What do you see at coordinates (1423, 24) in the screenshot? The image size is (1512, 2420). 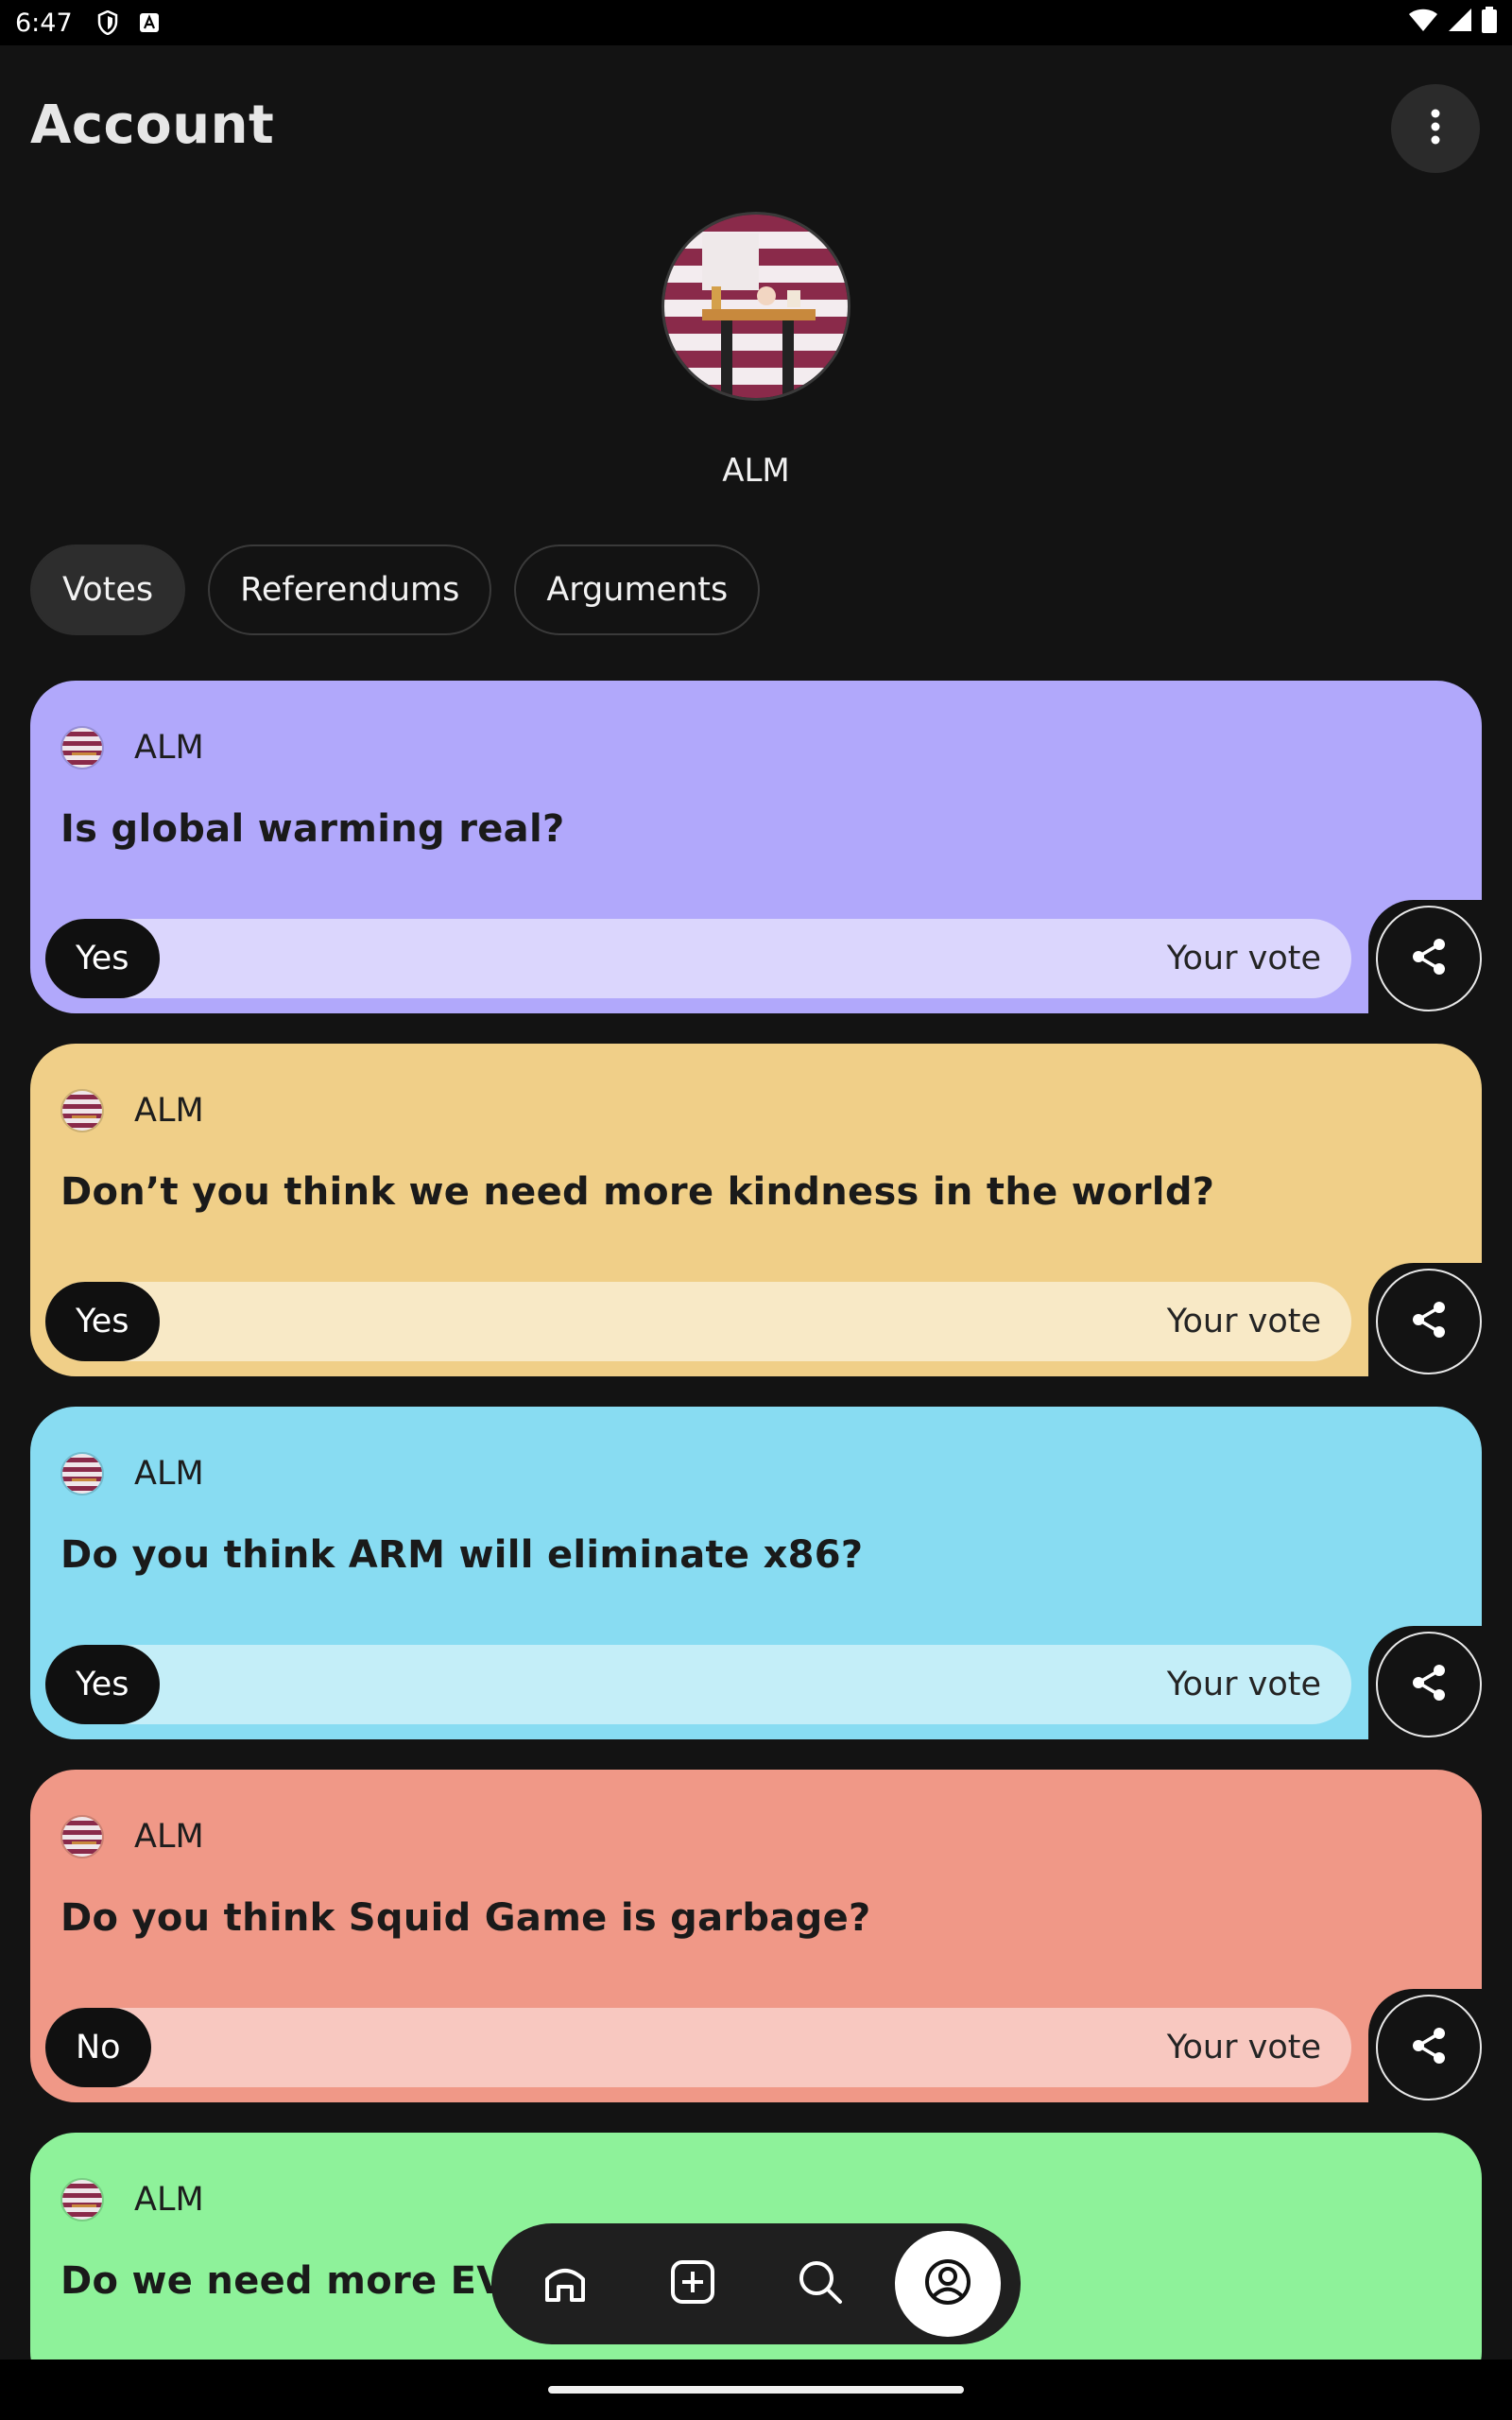 I see `wifi-icon` at bounding box center [1423, 24].